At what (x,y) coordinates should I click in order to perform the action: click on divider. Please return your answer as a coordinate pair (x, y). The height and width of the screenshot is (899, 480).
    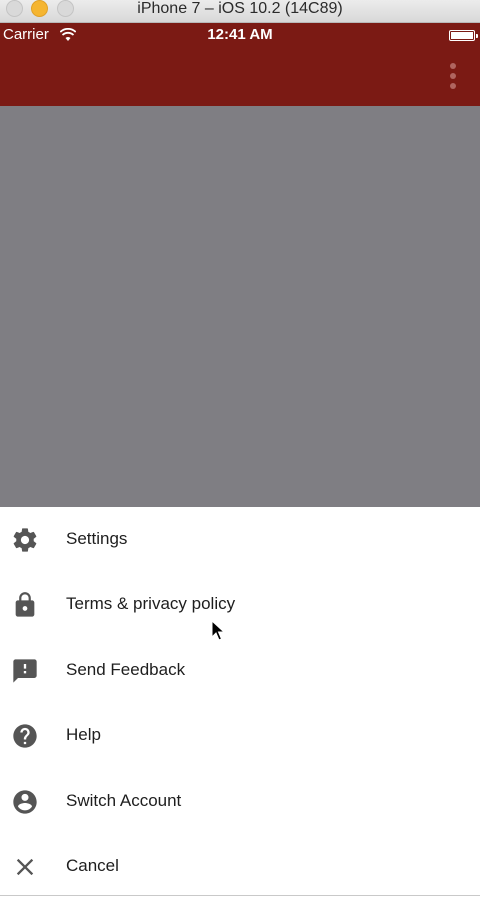
    Looking at the image, I should click on (240, 895).